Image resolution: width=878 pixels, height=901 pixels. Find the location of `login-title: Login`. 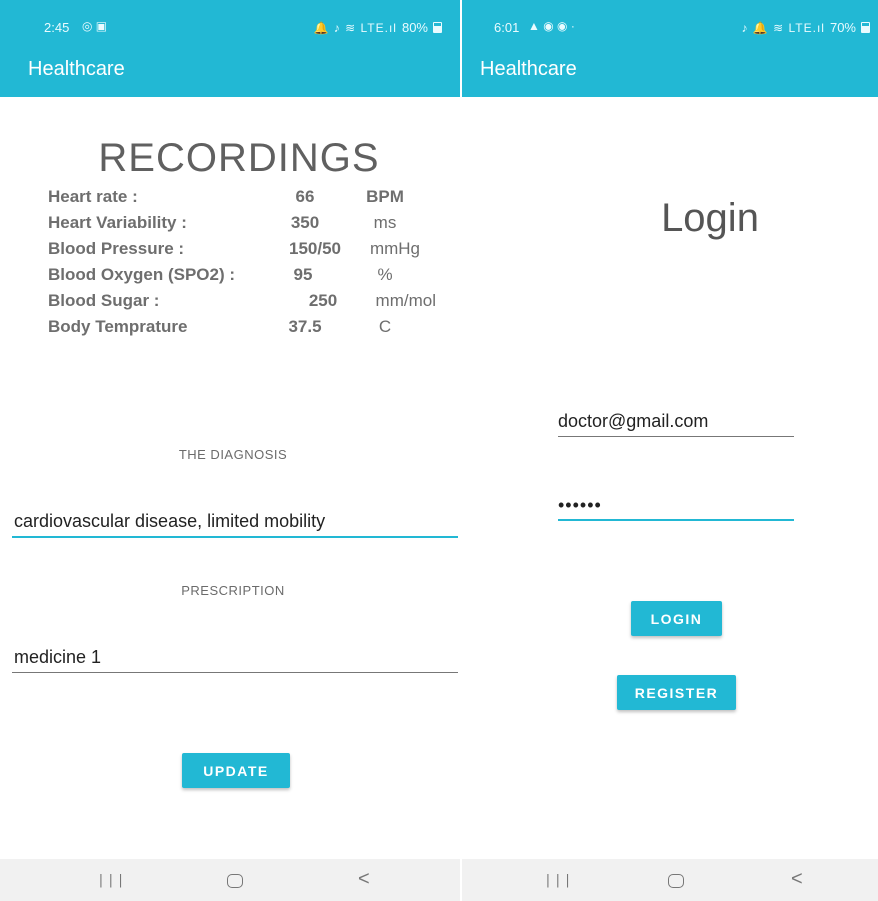

login-title: Login is located at coordinates (710, 218).